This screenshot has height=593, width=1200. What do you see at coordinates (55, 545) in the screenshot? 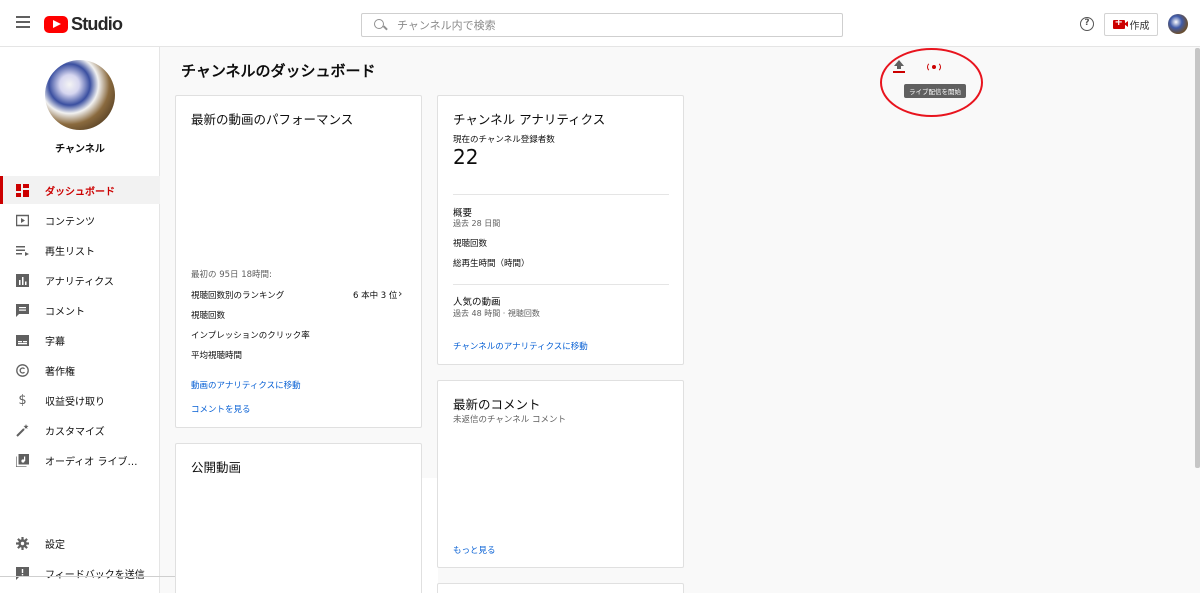
I see `sidebar-item-label: 設定` at bounding box center [55, 545].